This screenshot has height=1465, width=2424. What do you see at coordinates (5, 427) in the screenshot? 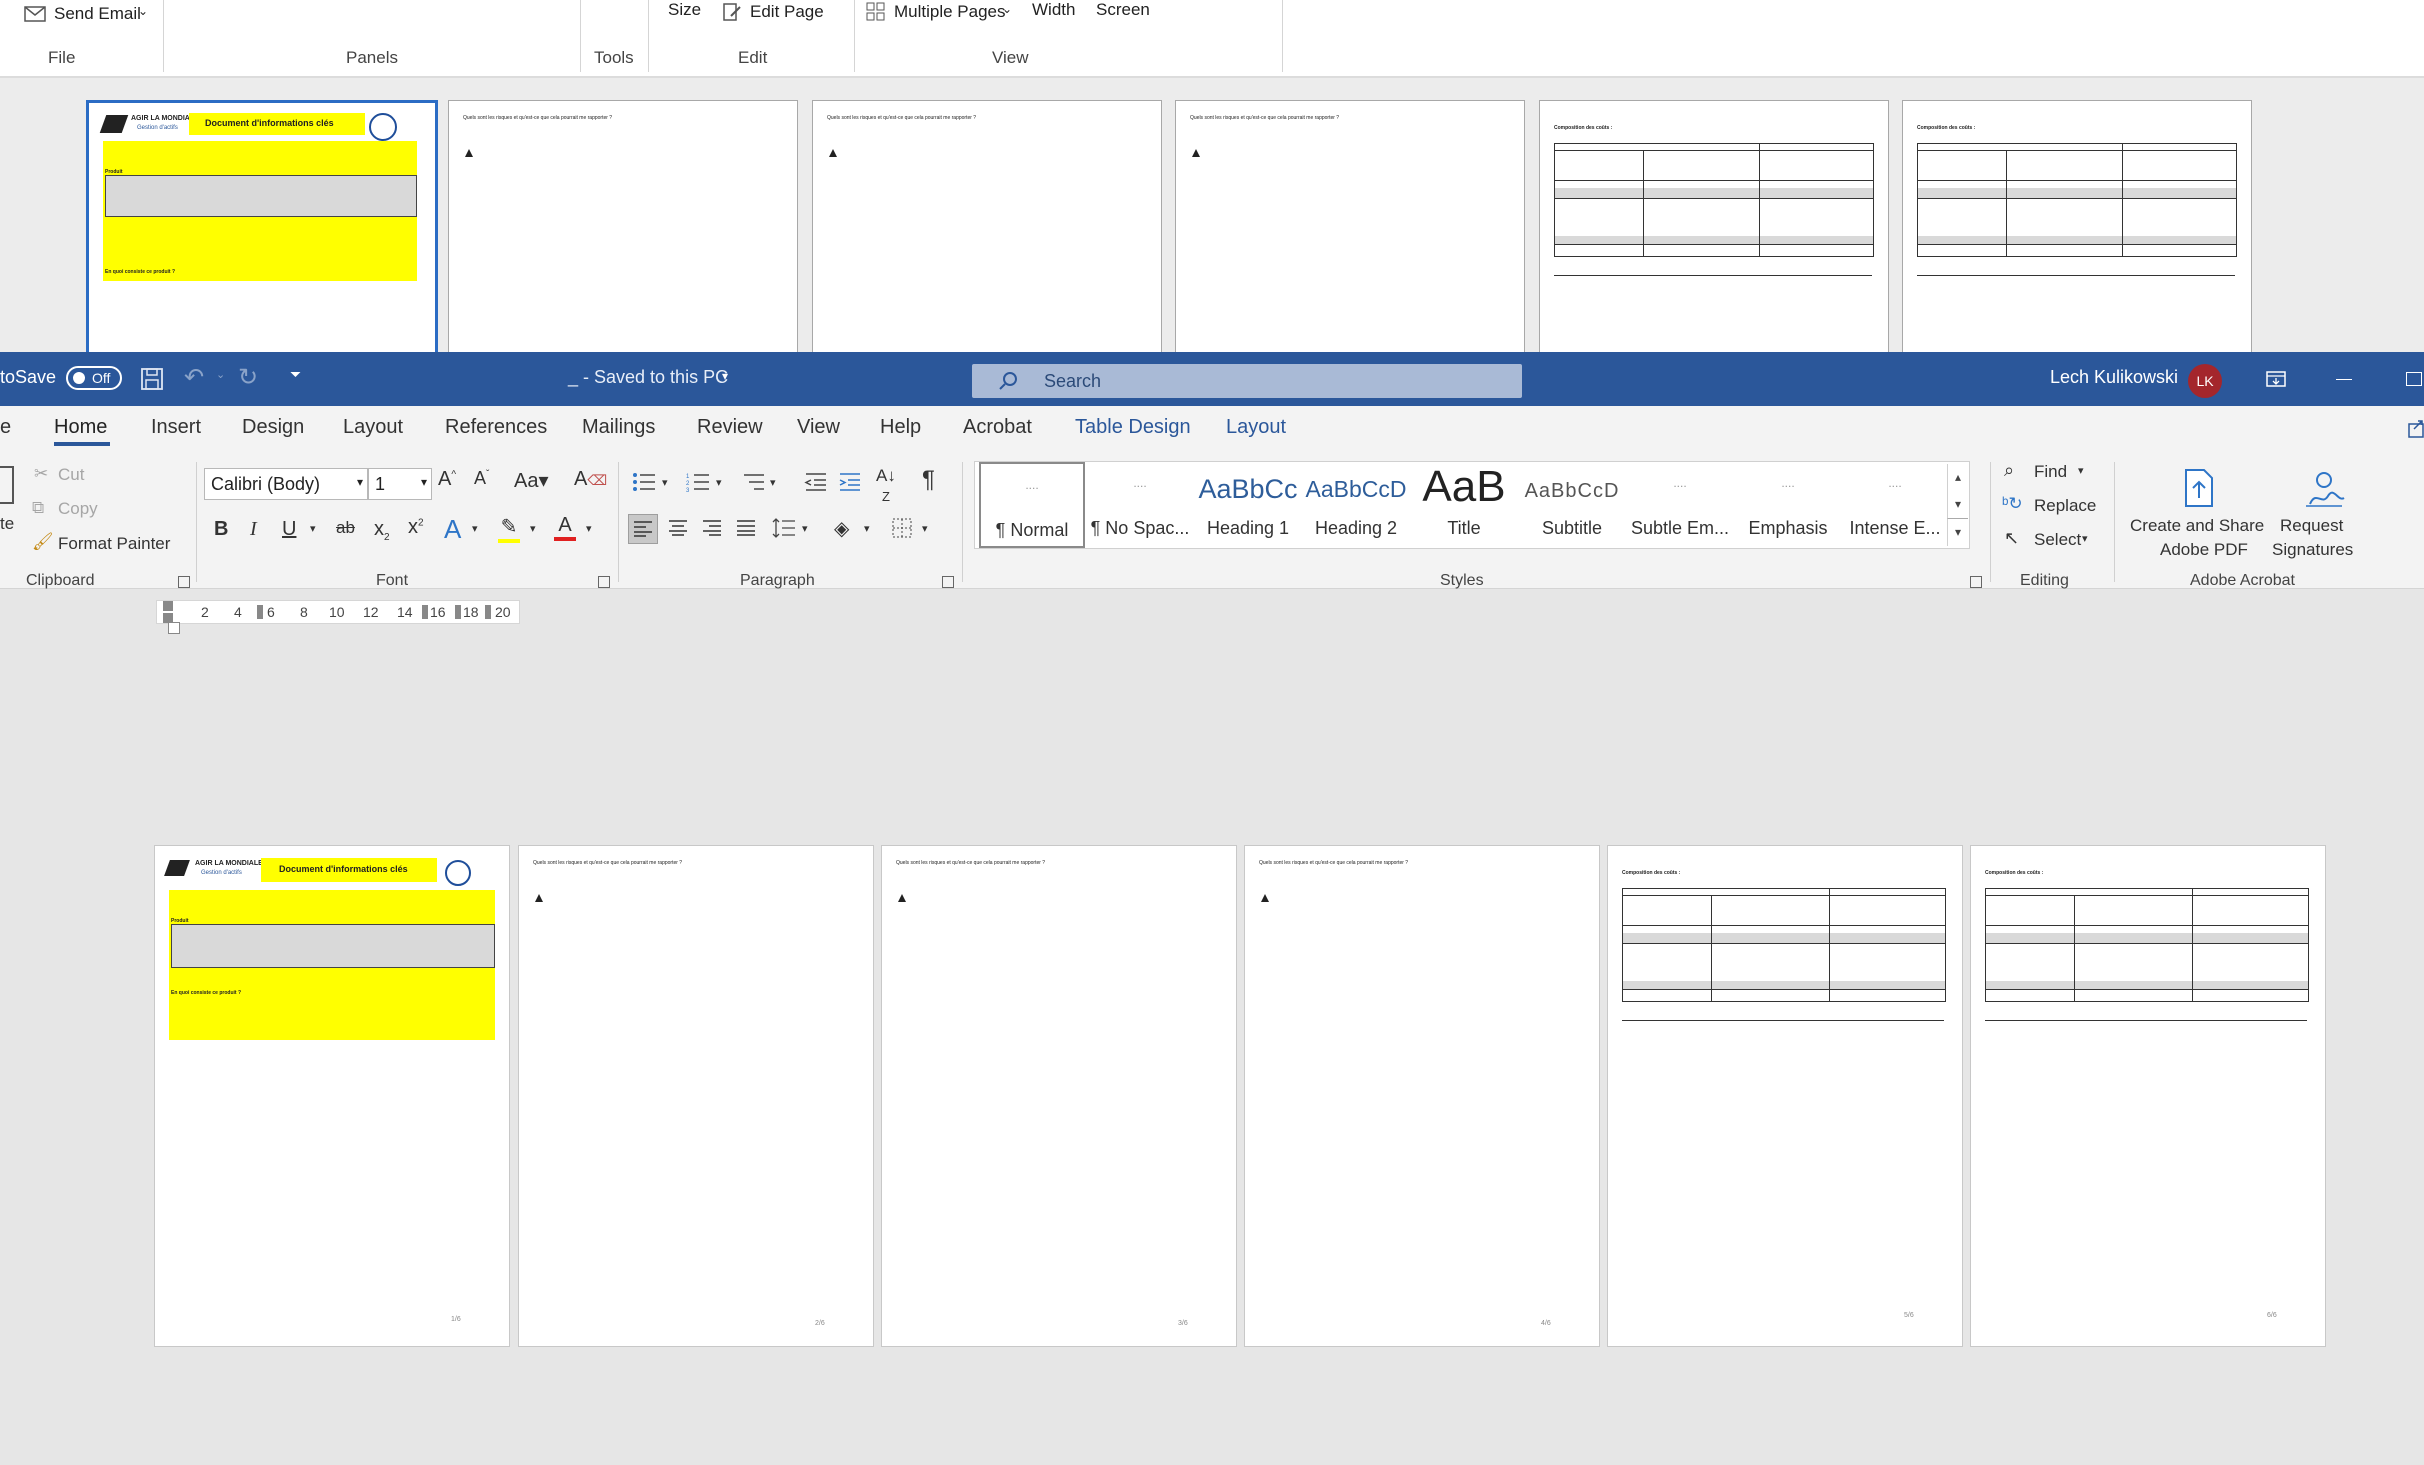
I see `tab-file: e` at bounding box center [5, 427].